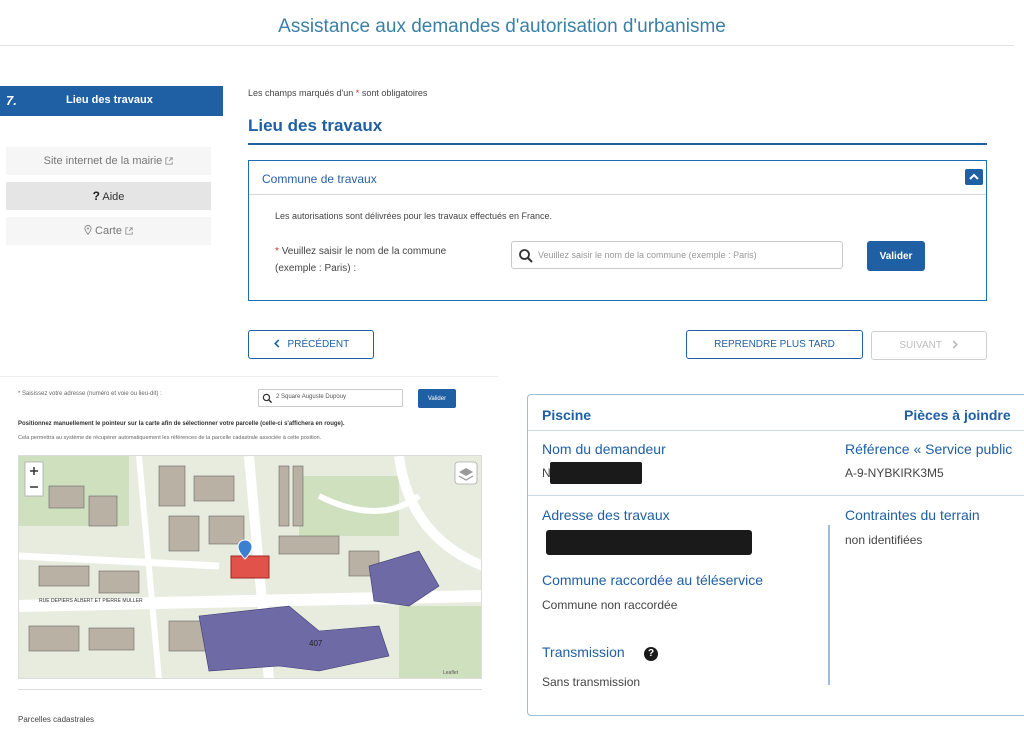 This screenshot has height=729, width=1024. What do you see at coordinates (96, 196) in the screenshot?
I see `question-icon: ?` at bounding box center [96, 196].